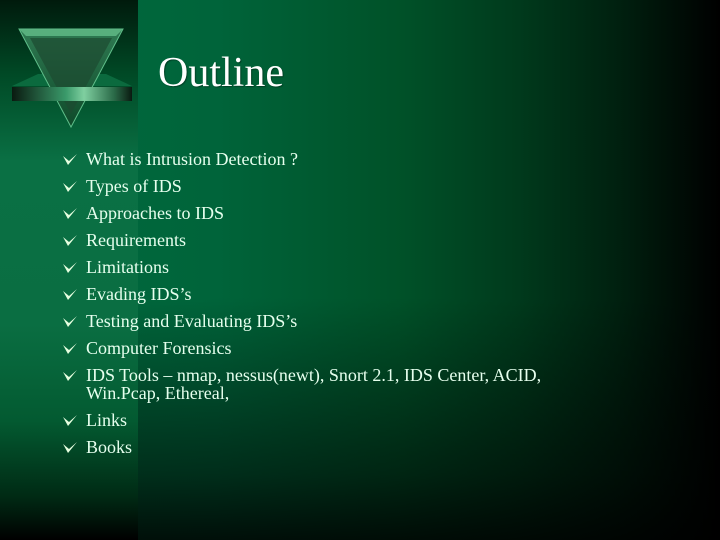  I want to click on list-item-text: Evading IDS’s, so click(139, 294).